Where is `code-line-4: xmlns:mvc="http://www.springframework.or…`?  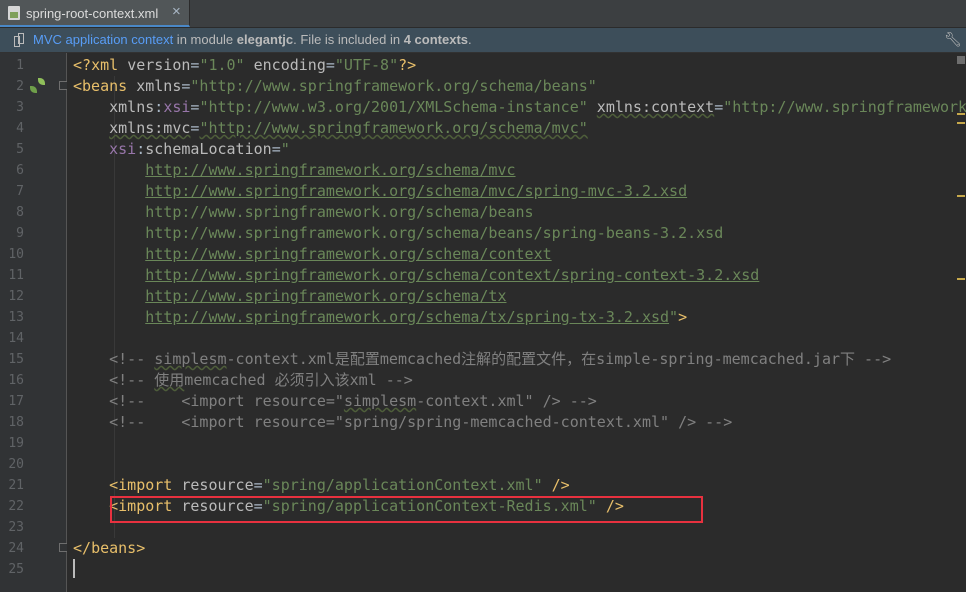 code-line-4: xmlns:mvc="http://www.springframework.or… is located at coordinates (348, 128).